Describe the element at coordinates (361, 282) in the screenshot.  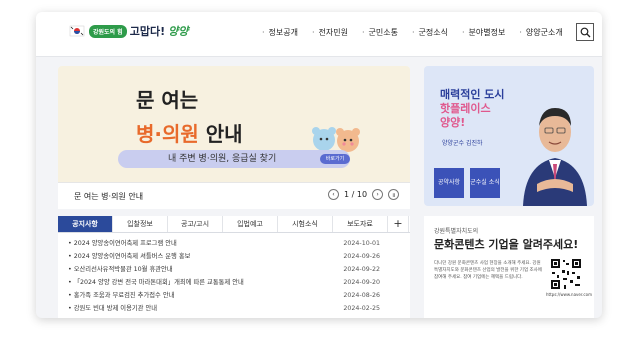
I see `list-item-date: 2024-09-20` at that location.